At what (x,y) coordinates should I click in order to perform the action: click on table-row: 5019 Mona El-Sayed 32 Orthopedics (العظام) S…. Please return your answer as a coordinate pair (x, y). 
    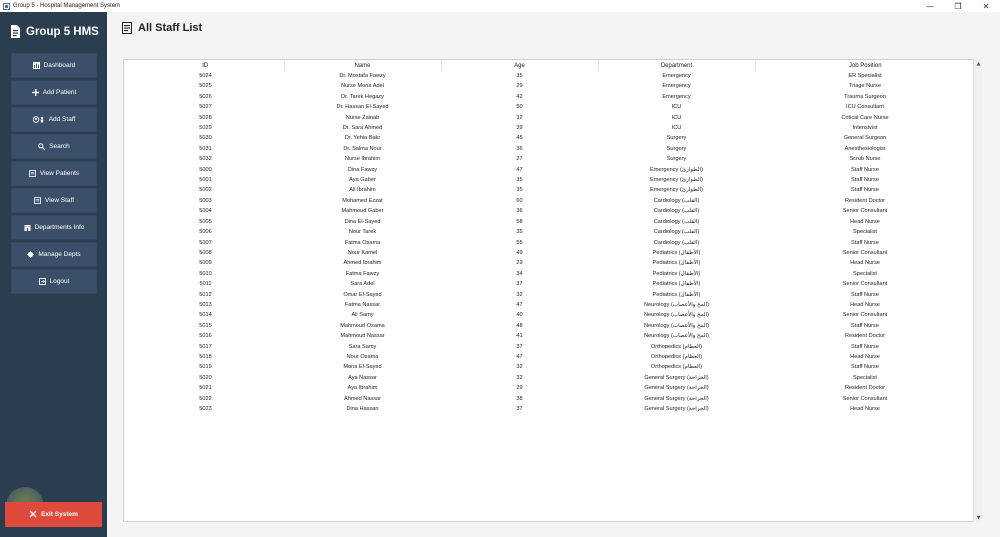
    Looking at the image, I should click on (551, 367).